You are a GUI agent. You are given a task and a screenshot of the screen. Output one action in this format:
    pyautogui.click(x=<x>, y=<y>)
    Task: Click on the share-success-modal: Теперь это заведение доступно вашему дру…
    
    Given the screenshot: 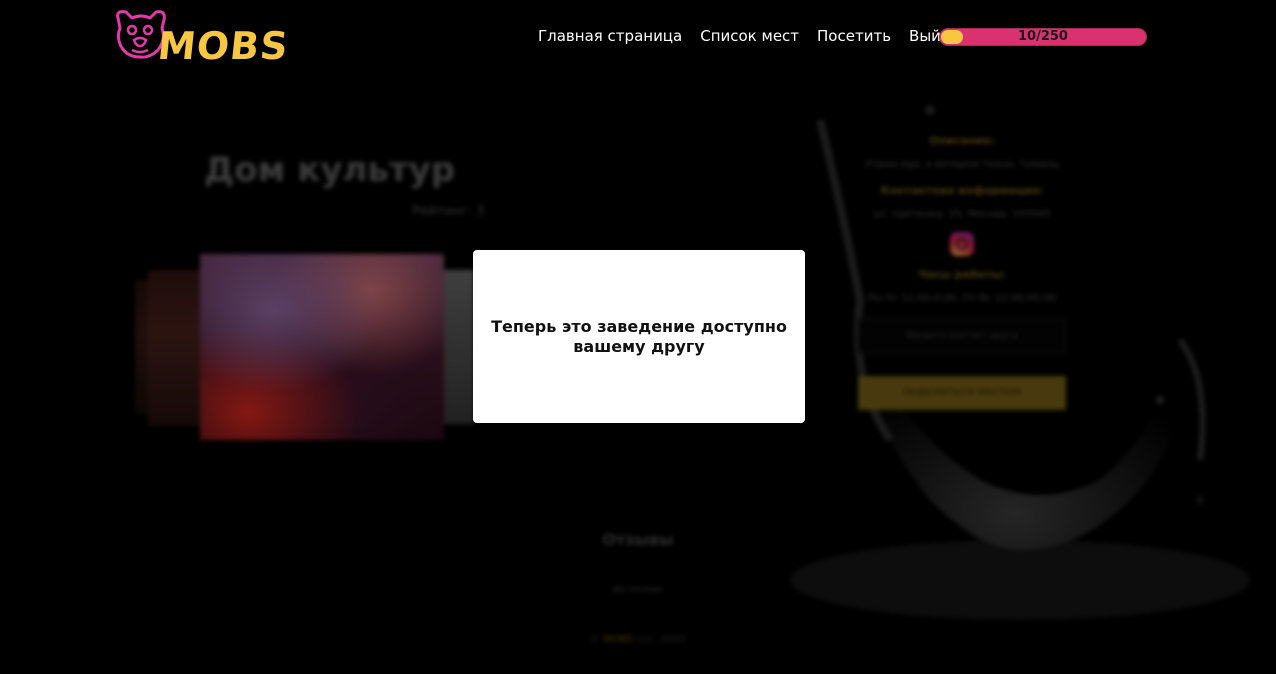 What is the action you would take?
    pyautogui.click(x=639, y=336)
    